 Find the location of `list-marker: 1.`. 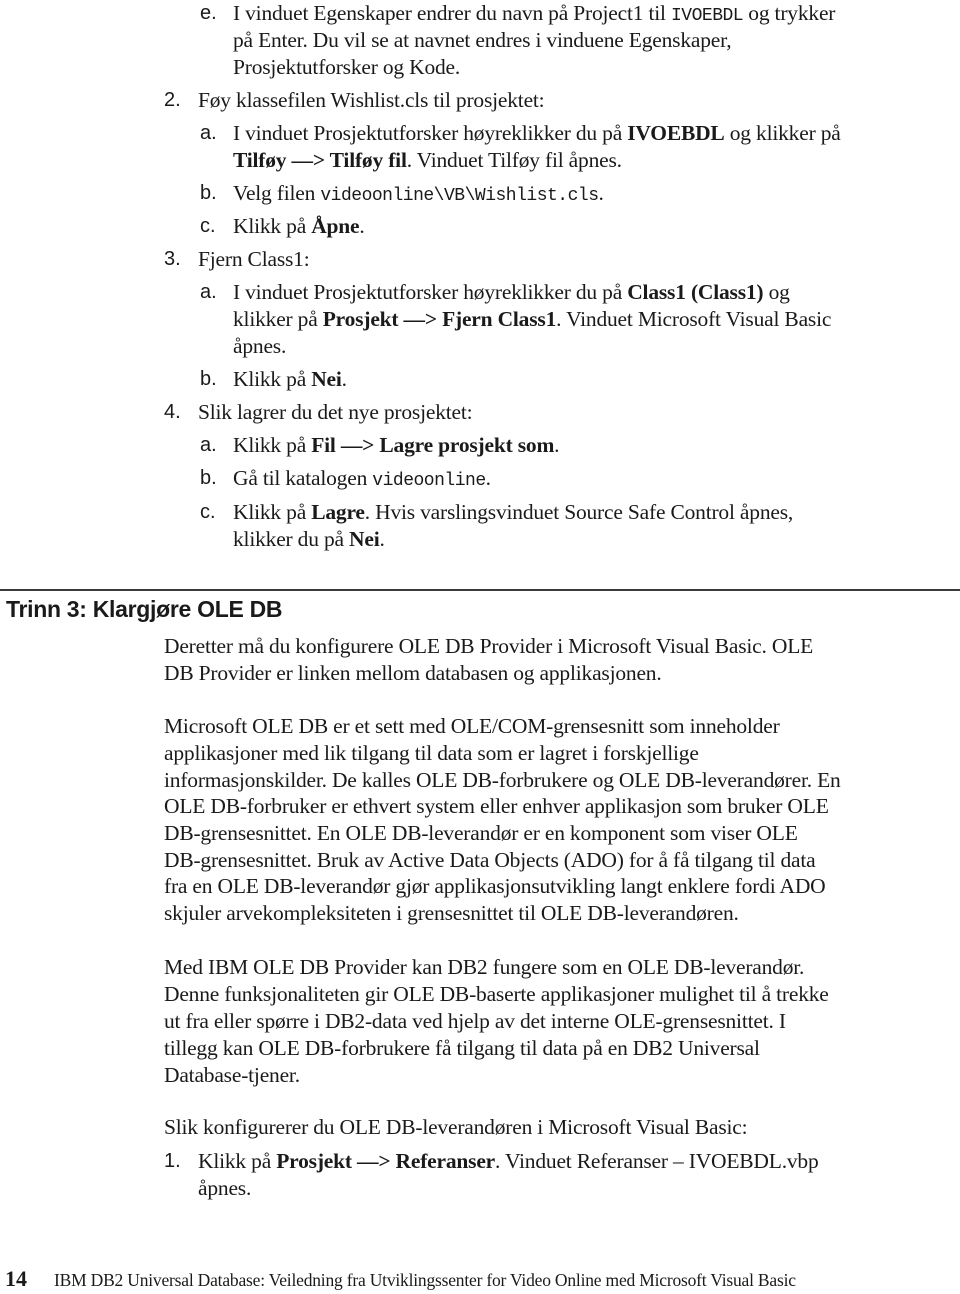

list-marker: 1. is located at coordinates (172, 1161).